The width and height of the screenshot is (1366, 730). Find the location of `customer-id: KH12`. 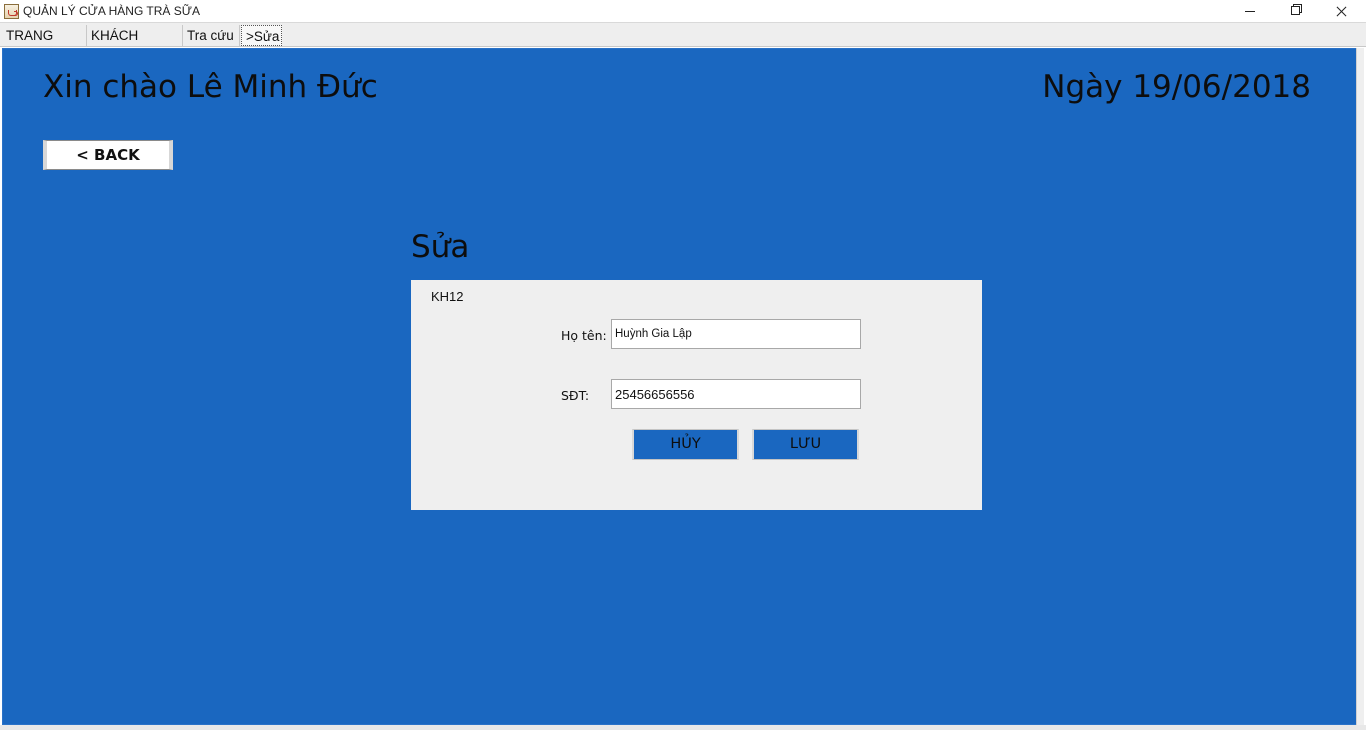

customer-id: KH12 is located at coordinates (447, 296).